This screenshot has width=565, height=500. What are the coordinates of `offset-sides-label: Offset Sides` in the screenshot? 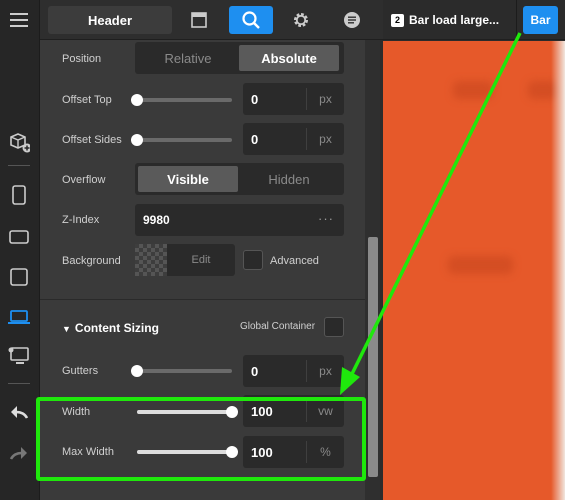 It's located at (92, 140).